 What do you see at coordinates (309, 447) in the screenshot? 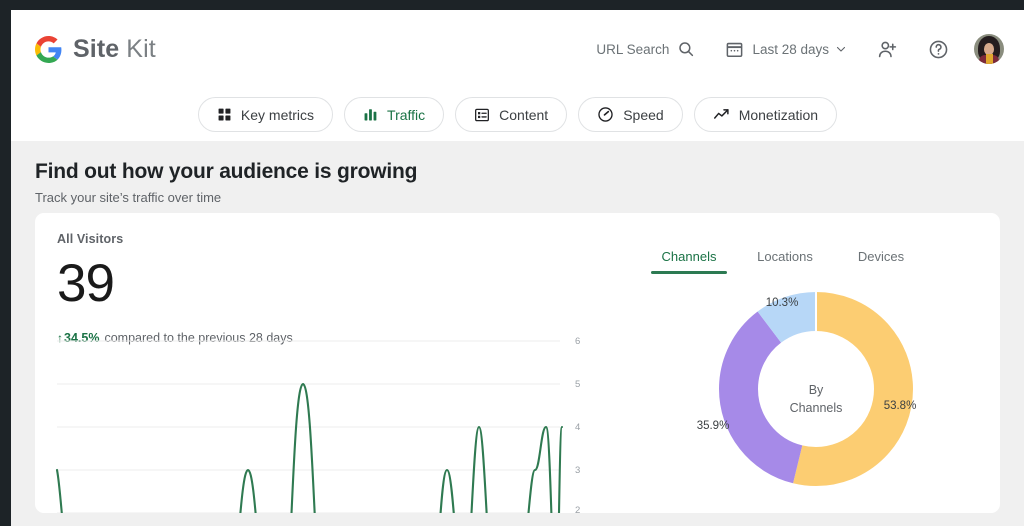
I see `visitors-line-path` at bounding box center [309, 447].